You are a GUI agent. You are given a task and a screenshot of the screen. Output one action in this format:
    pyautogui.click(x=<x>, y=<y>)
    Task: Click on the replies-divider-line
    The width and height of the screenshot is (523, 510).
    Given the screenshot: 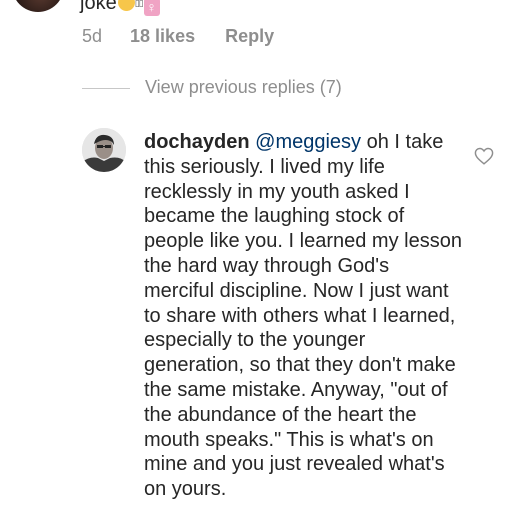 What is the action you would take?
    pyautogui.click(x=106, y=88)
    